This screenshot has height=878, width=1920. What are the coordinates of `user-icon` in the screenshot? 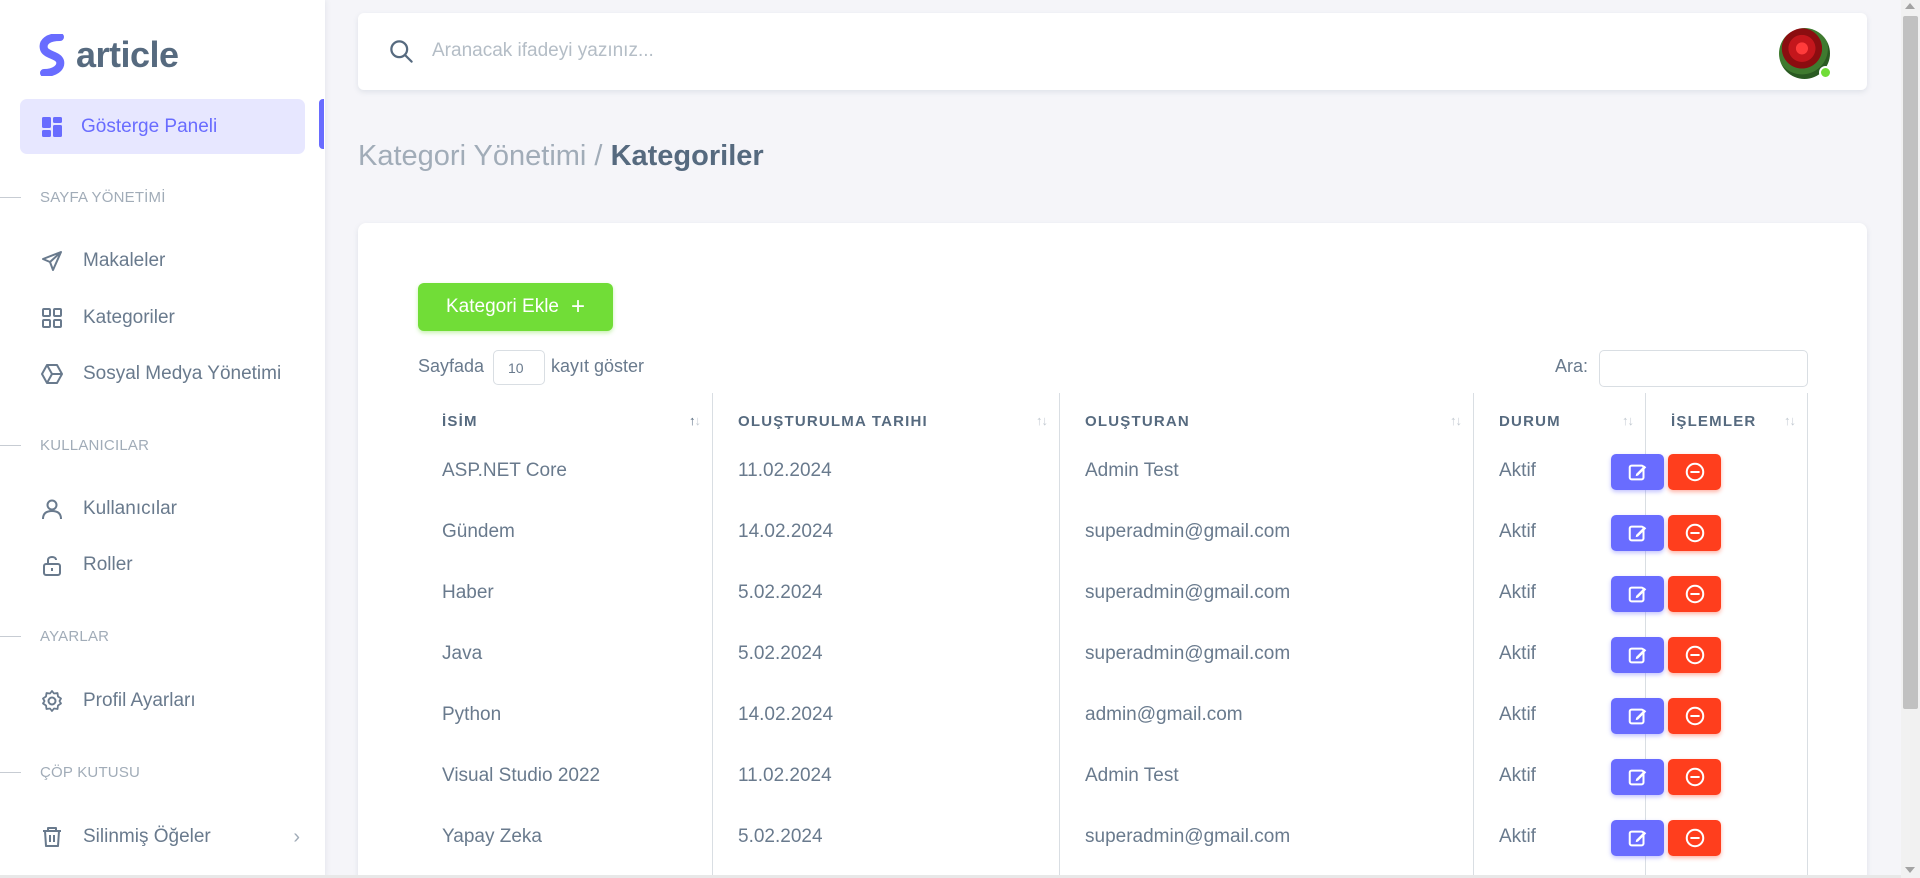 It's located at (52, 509).